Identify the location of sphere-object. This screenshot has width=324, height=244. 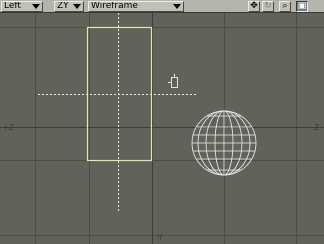
(224, 143).